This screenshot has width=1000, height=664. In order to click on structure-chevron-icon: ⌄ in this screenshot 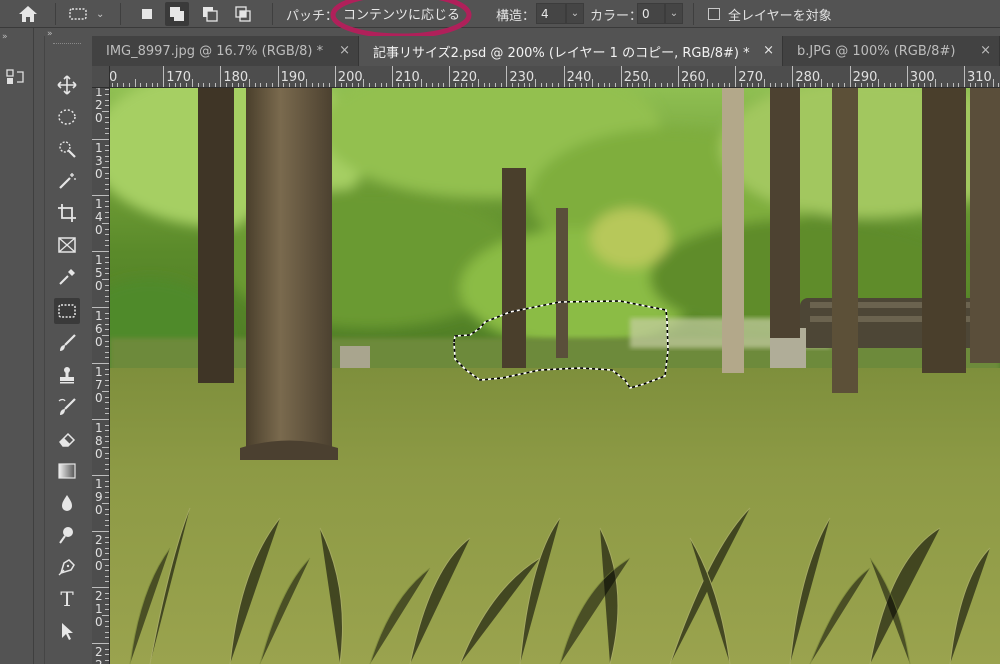, I will do `click(575, 13)`.